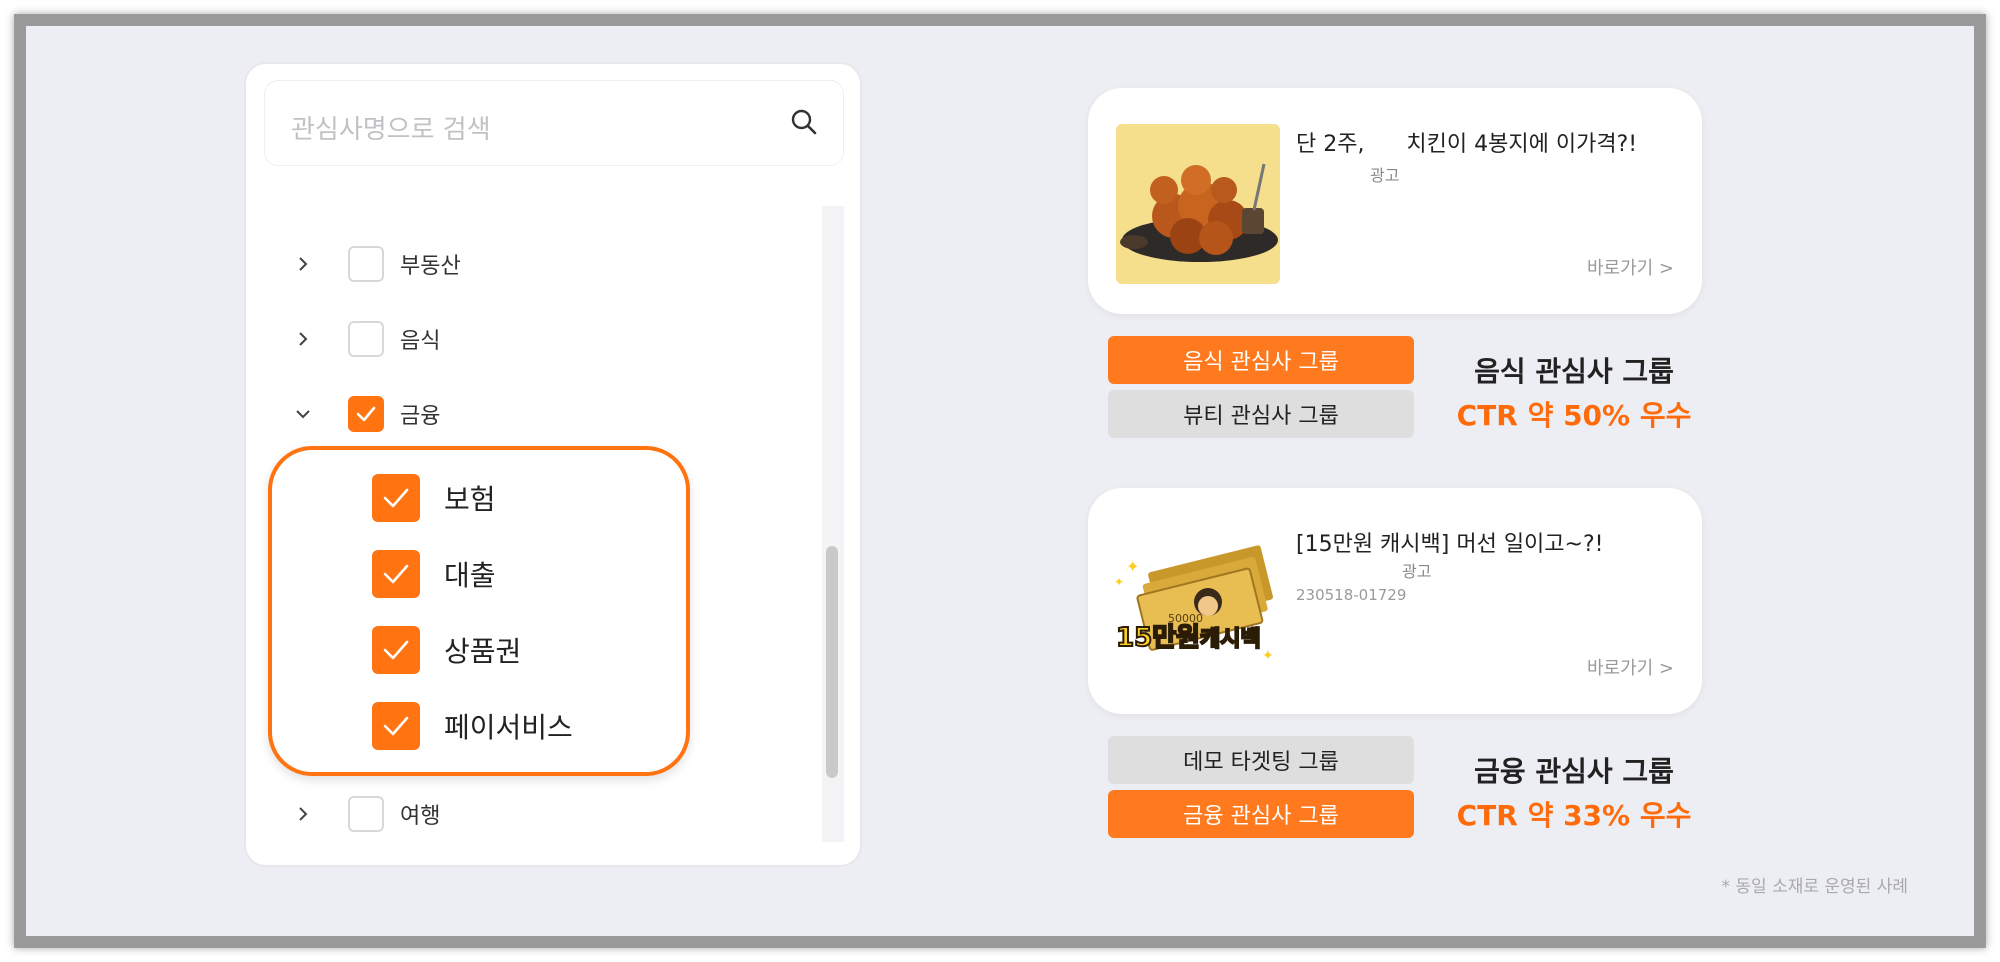  Describe the element at coordinates (1574, 792) in the screenshot. I see `result-summary-2: 금융 관심사 그룹 CTR 약 33% 우수` at that location.